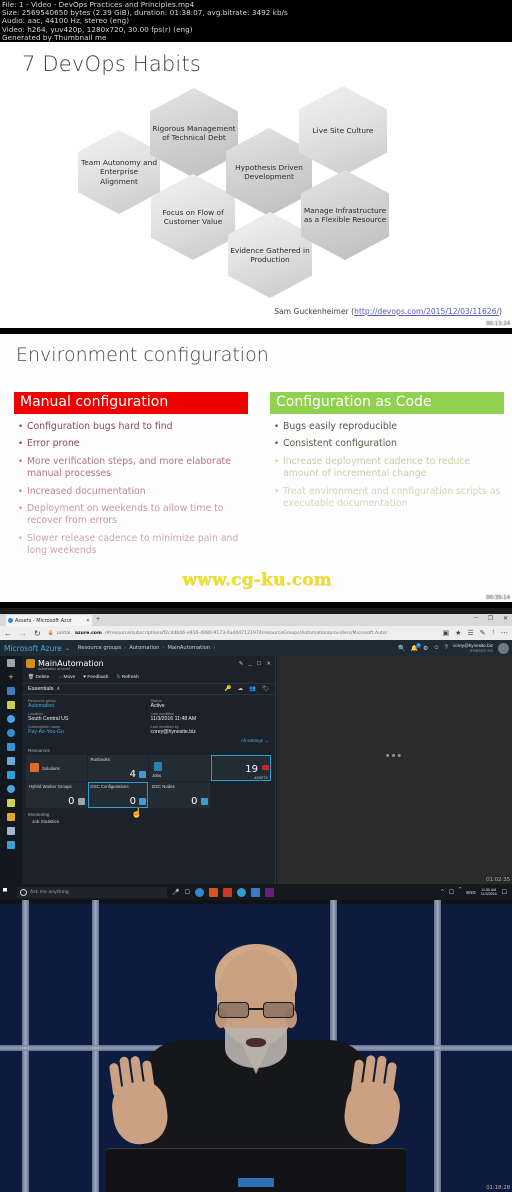  What do you see at coordinates (144, 648) in the screenshot?
I see `breadcrumb-item-automation: Automation` at bounding box center [144, 648].